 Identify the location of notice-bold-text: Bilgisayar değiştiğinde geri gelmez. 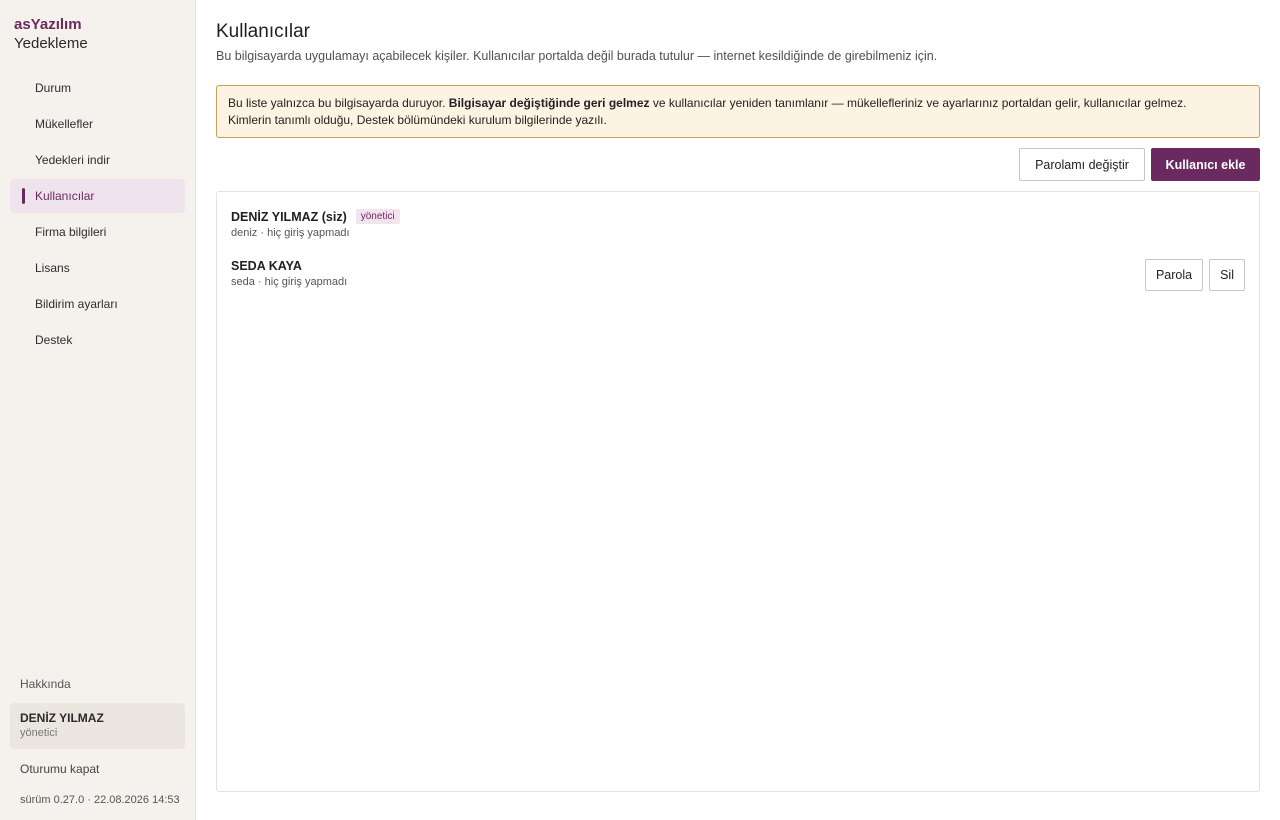
(549, 103).